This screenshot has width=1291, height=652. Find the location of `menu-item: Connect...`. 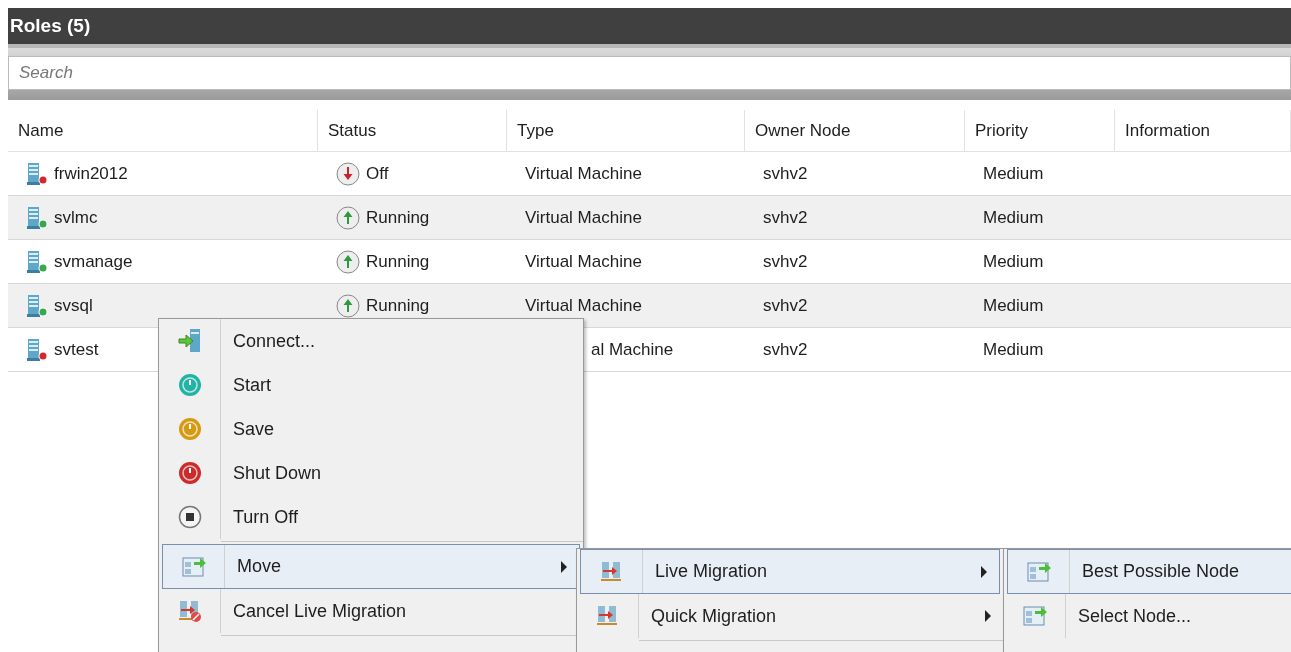

menu-item: Connect... is located at coordinates (371, 341).